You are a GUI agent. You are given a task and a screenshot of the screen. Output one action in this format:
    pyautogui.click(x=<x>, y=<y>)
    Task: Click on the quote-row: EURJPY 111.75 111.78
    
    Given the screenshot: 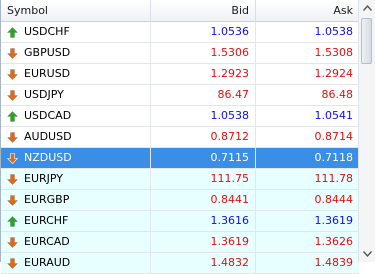 What is the action you would take?
    pyautogui.click(x=180, y=179)
    